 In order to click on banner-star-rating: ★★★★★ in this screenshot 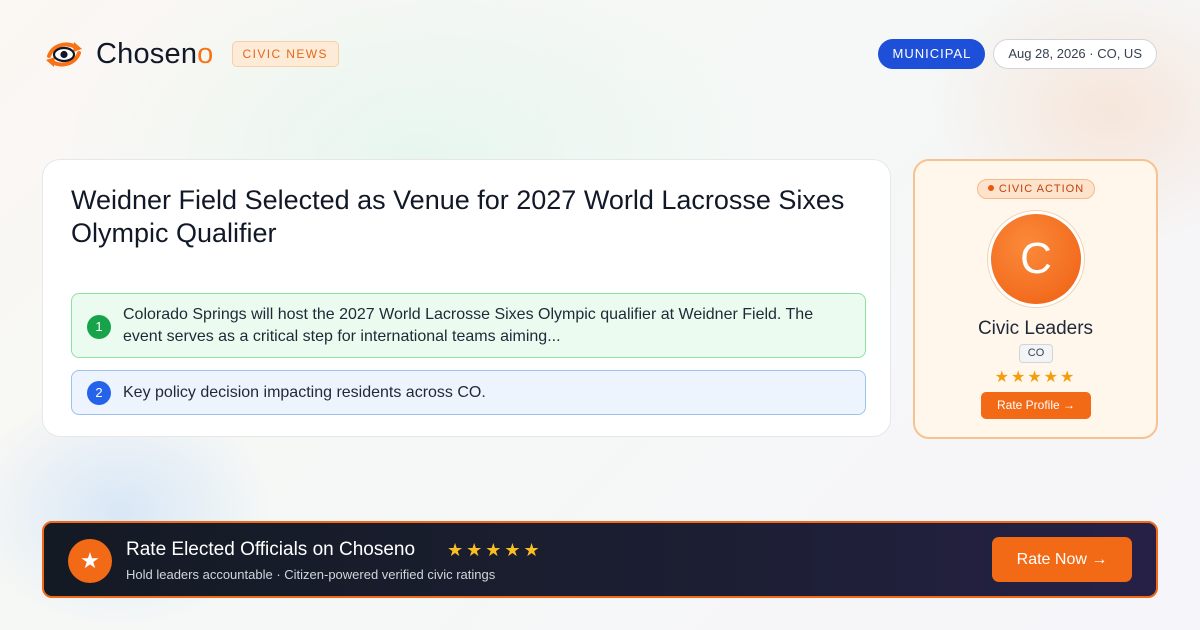, I will do `click(495, 550)`.